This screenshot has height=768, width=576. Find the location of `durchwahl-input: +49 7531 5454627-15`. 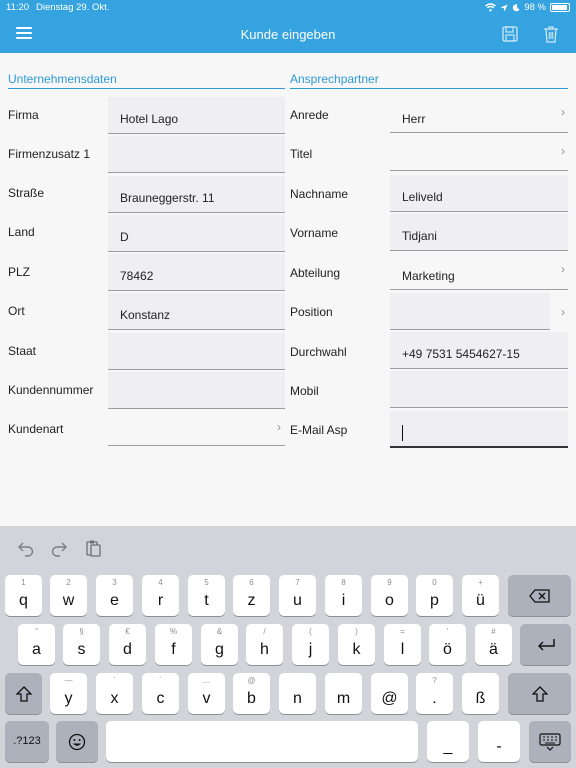

durchwahl-input: +49 7531 5454627-15 is located at coordinates (479, 350).